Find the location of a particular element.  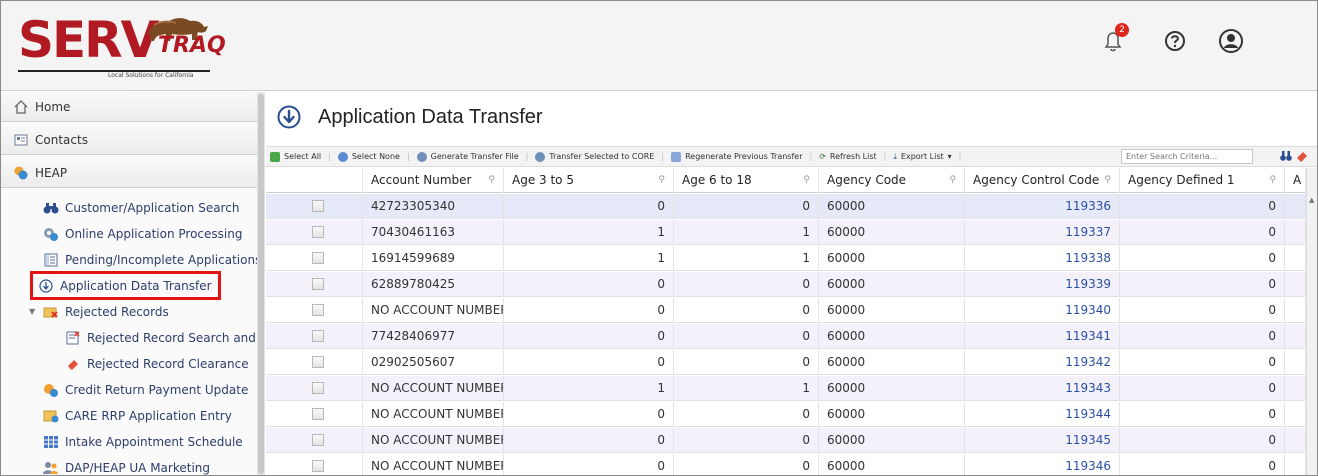

table-row: 16914599689 1 1 60000 119338 0 is located at coordinates (786, 258).